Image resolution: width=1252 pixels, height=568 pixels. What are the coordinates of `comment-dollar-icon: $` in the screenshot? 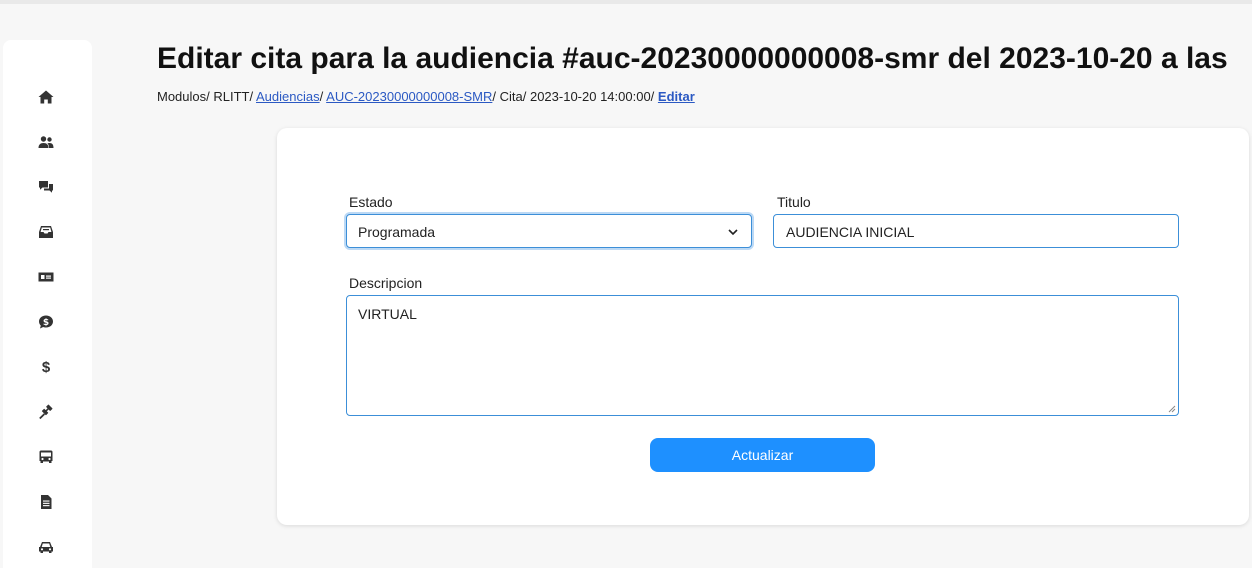 It's located at (46, 322).